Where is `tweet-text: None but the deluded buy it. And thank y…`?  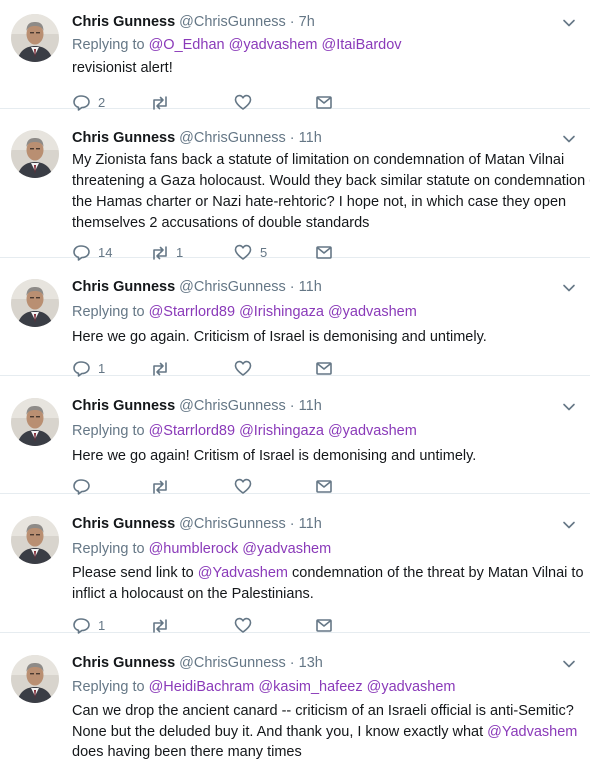
tweet-text: None but the deluded buy it. And thank y… is located at coordinates (324, 732).